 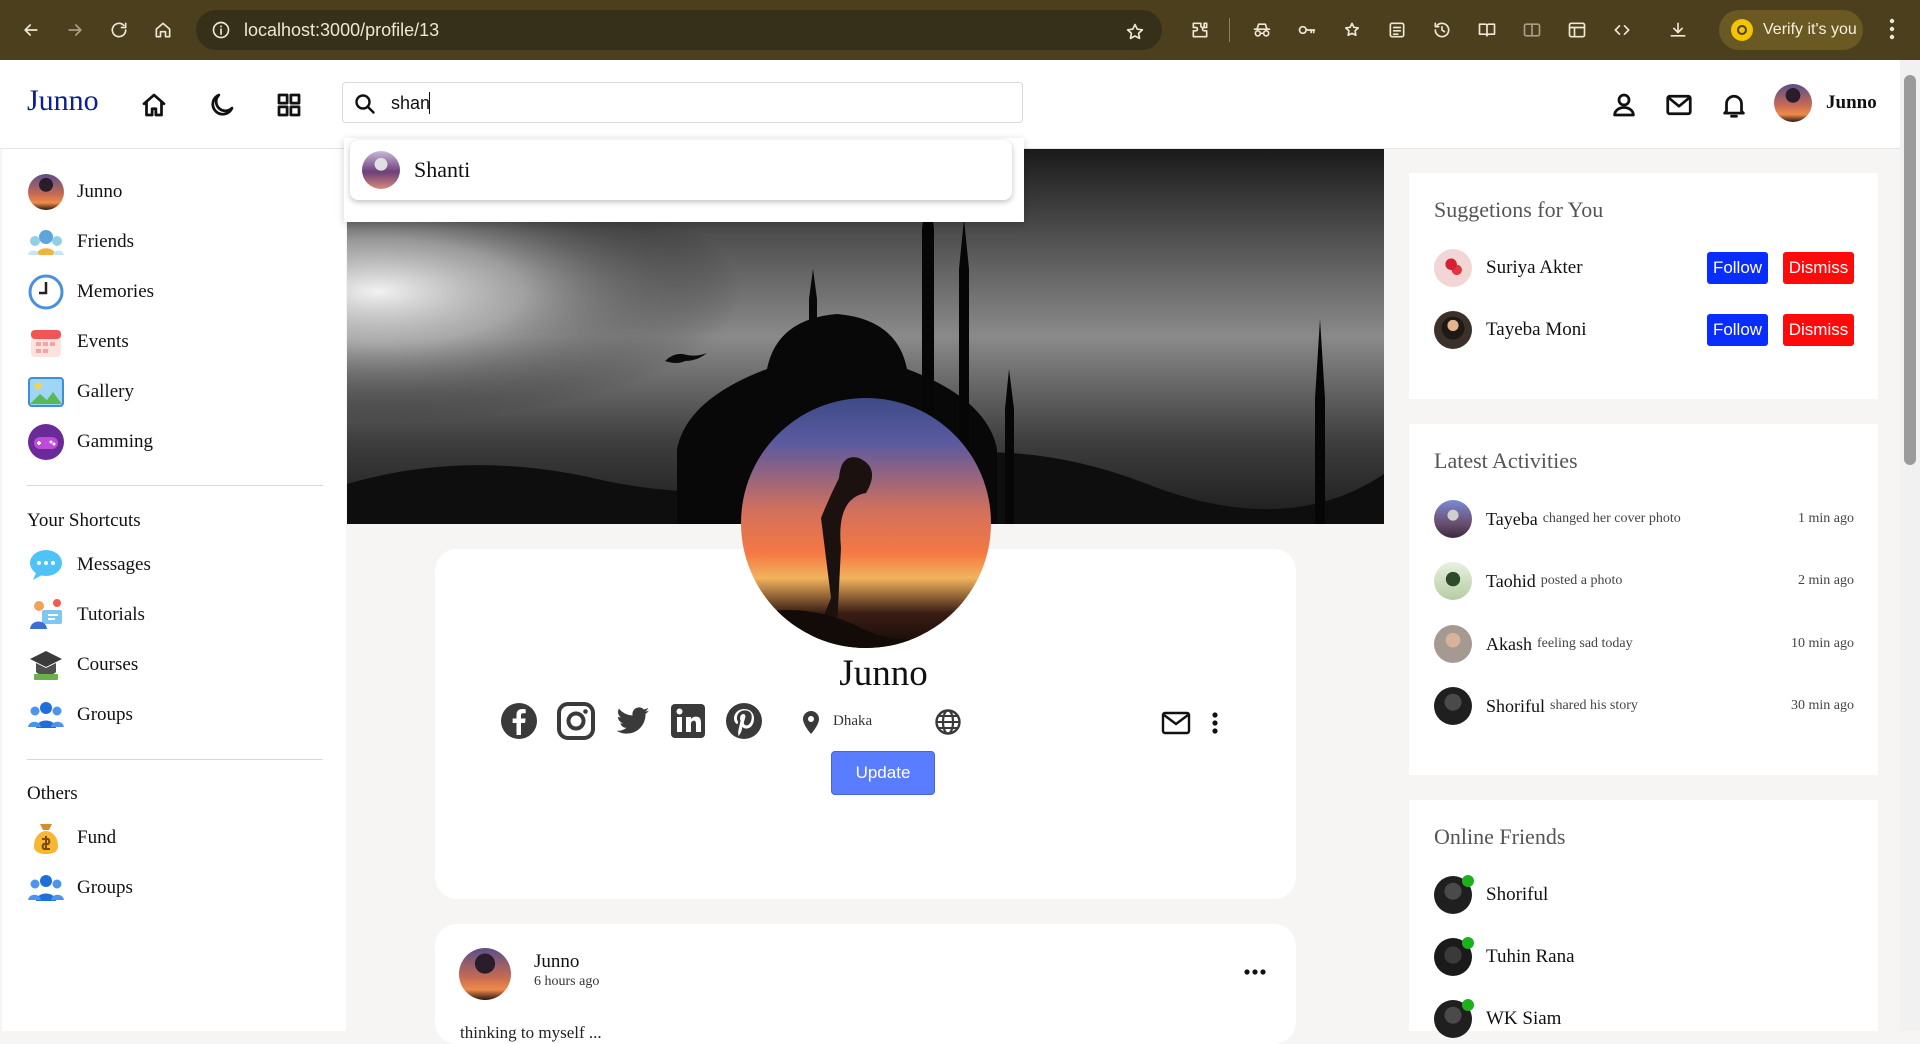 What do you see at coordinates (1176, 725) in the screenshot?
I see `message-mail-icon` at bounding box center [1176, 725].